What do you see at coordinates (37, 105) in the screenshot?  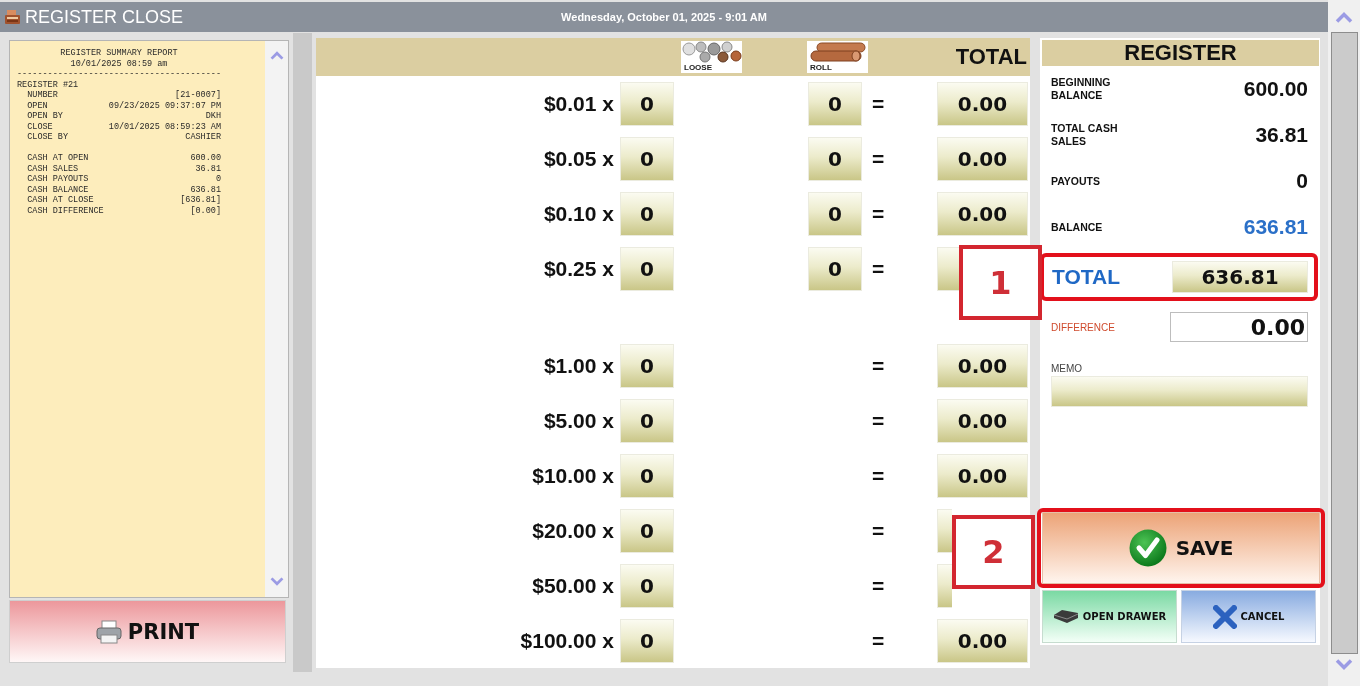 I see `receipt-label: OPEN` at bounding box center [37, 105].